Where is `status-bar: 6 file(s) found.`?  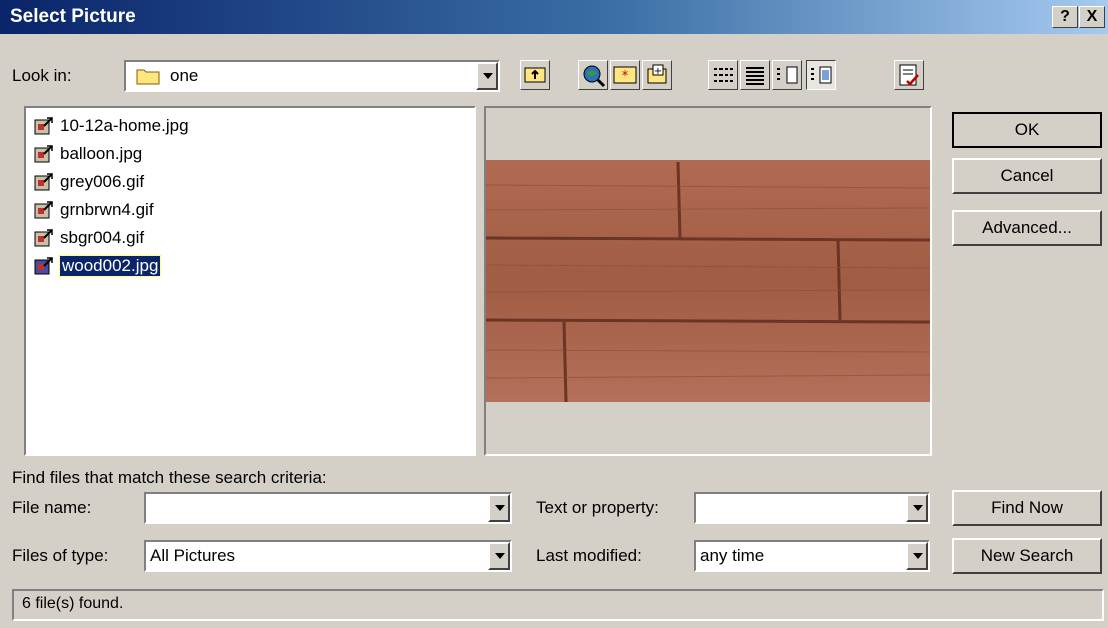
status-bar: 6 file(s) found. is located at coordinates (558, 605).